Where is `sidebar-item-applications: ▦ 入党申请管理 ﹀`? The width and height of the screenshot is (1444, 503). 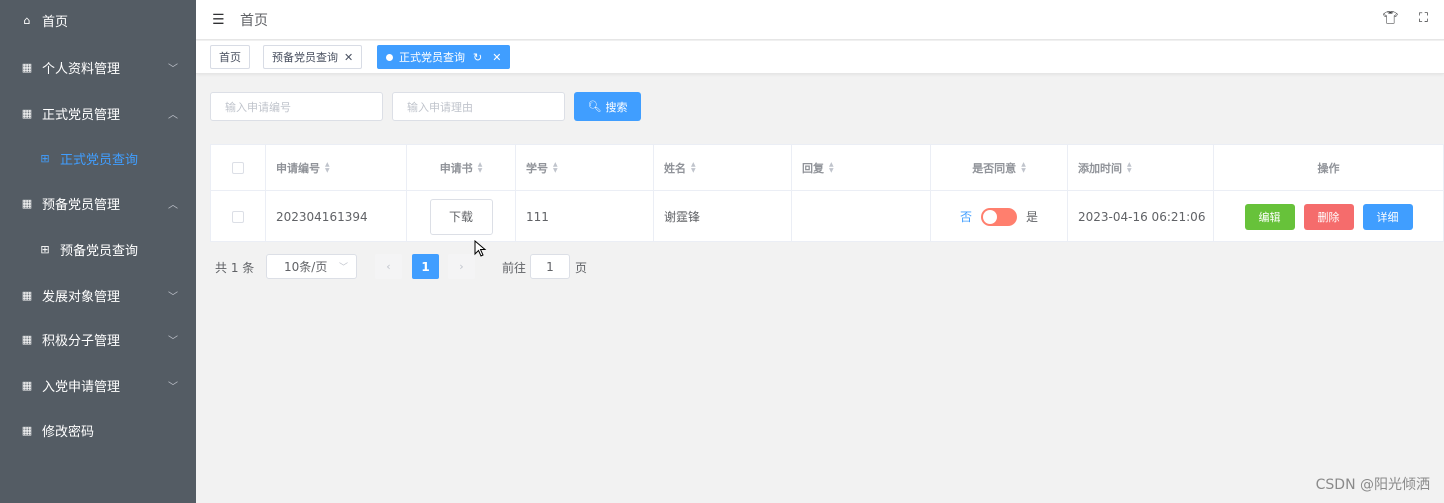
sidebar-item-applications: ▦ 入党申请管理 ﹀ is located at coordinates (98, 385).